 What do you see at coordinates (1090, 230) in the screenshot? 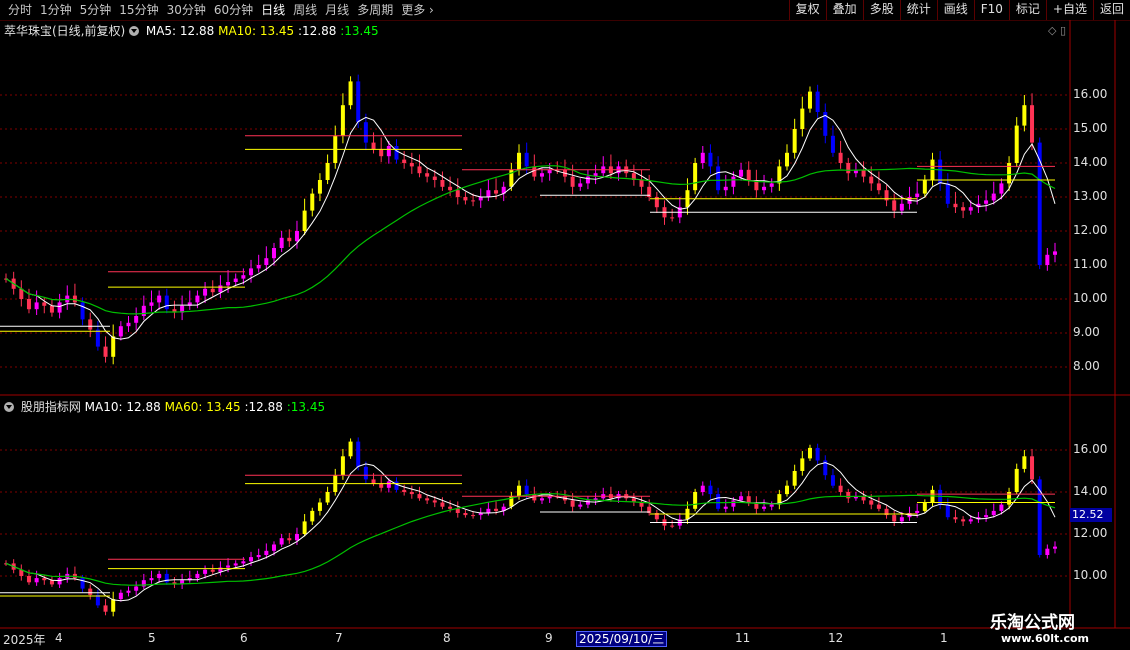
I see `y-tick-label: 12.00` at bounding box center [1090, 230].